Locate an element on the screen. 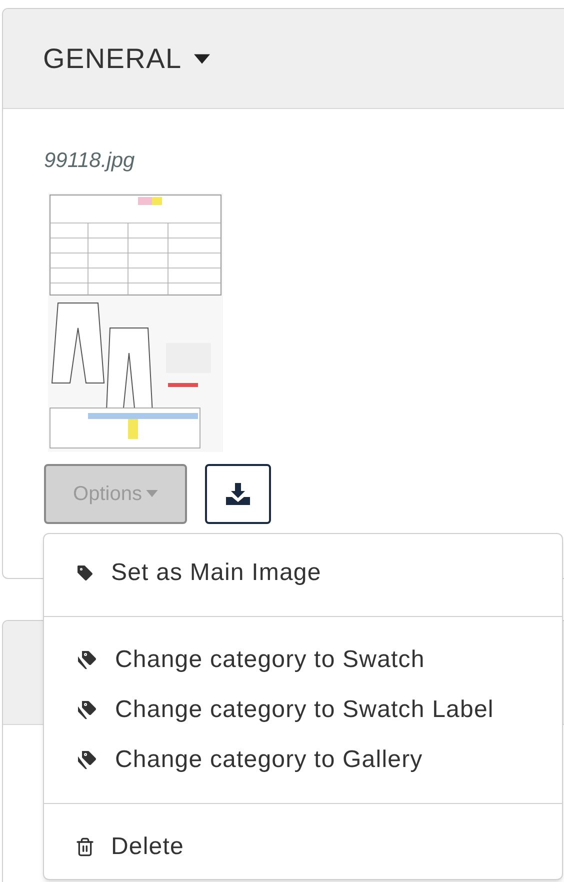 The height and width of the screenshot is (882, 564). menu-item: Change category to Swatch is located at coordinates (303, 660).